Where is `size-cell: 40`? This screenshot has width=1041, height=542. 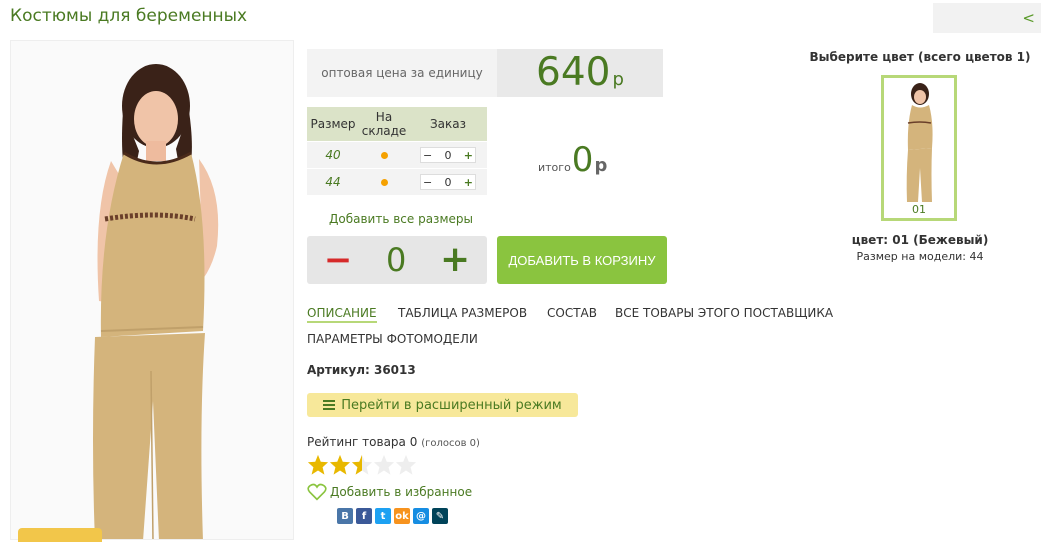
size-cell: 40 is located at coordinates (333, 155).